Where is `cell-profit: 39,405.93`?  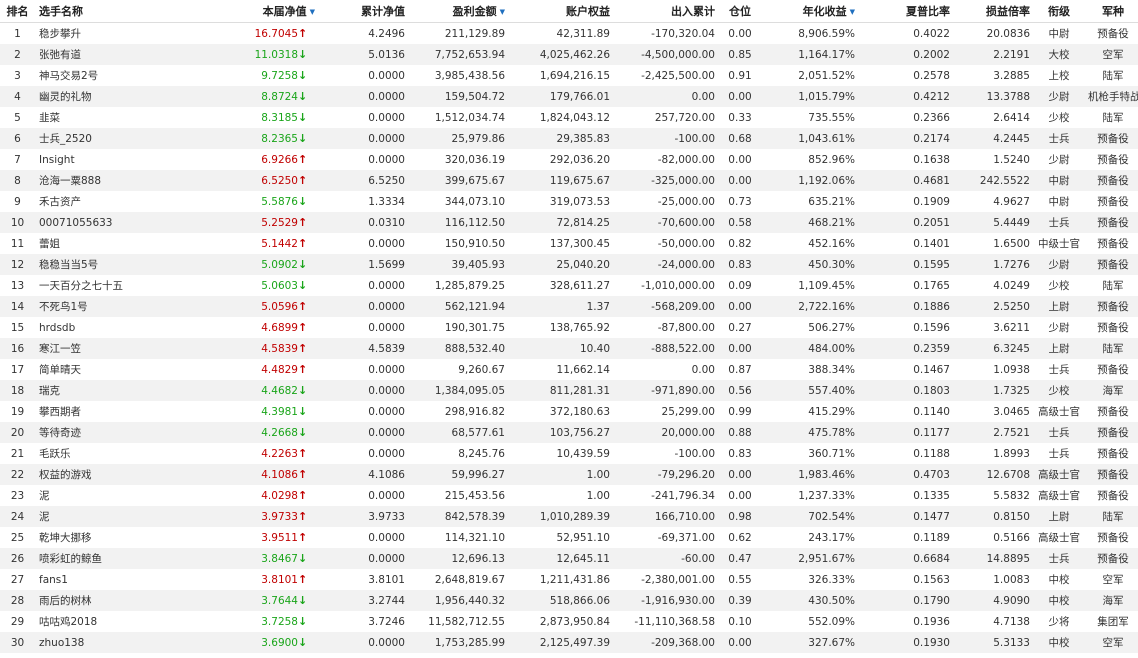 cell-profit: 39,405.93 is located at coordinates (455, 264).